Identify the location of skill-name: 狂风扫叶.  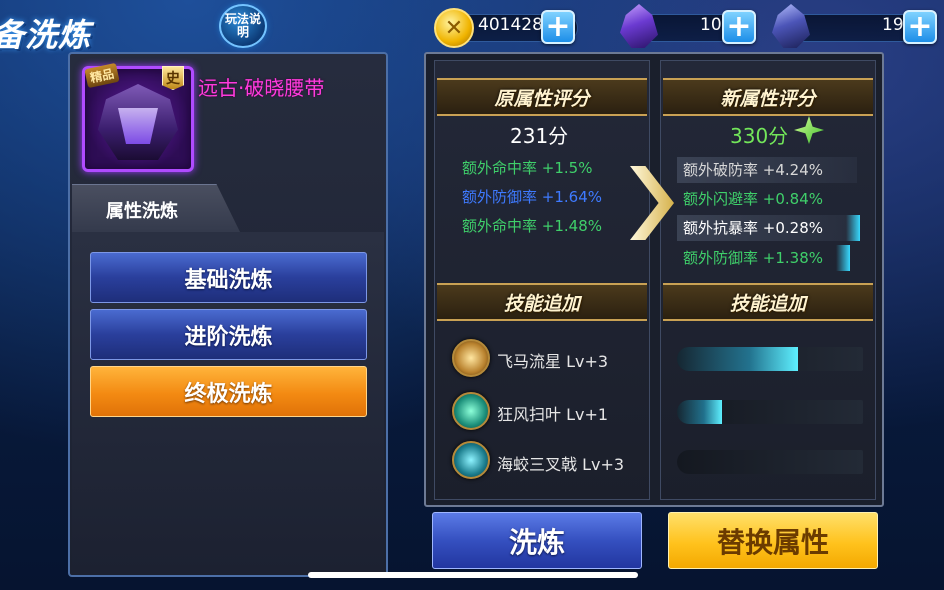
(529, 414).